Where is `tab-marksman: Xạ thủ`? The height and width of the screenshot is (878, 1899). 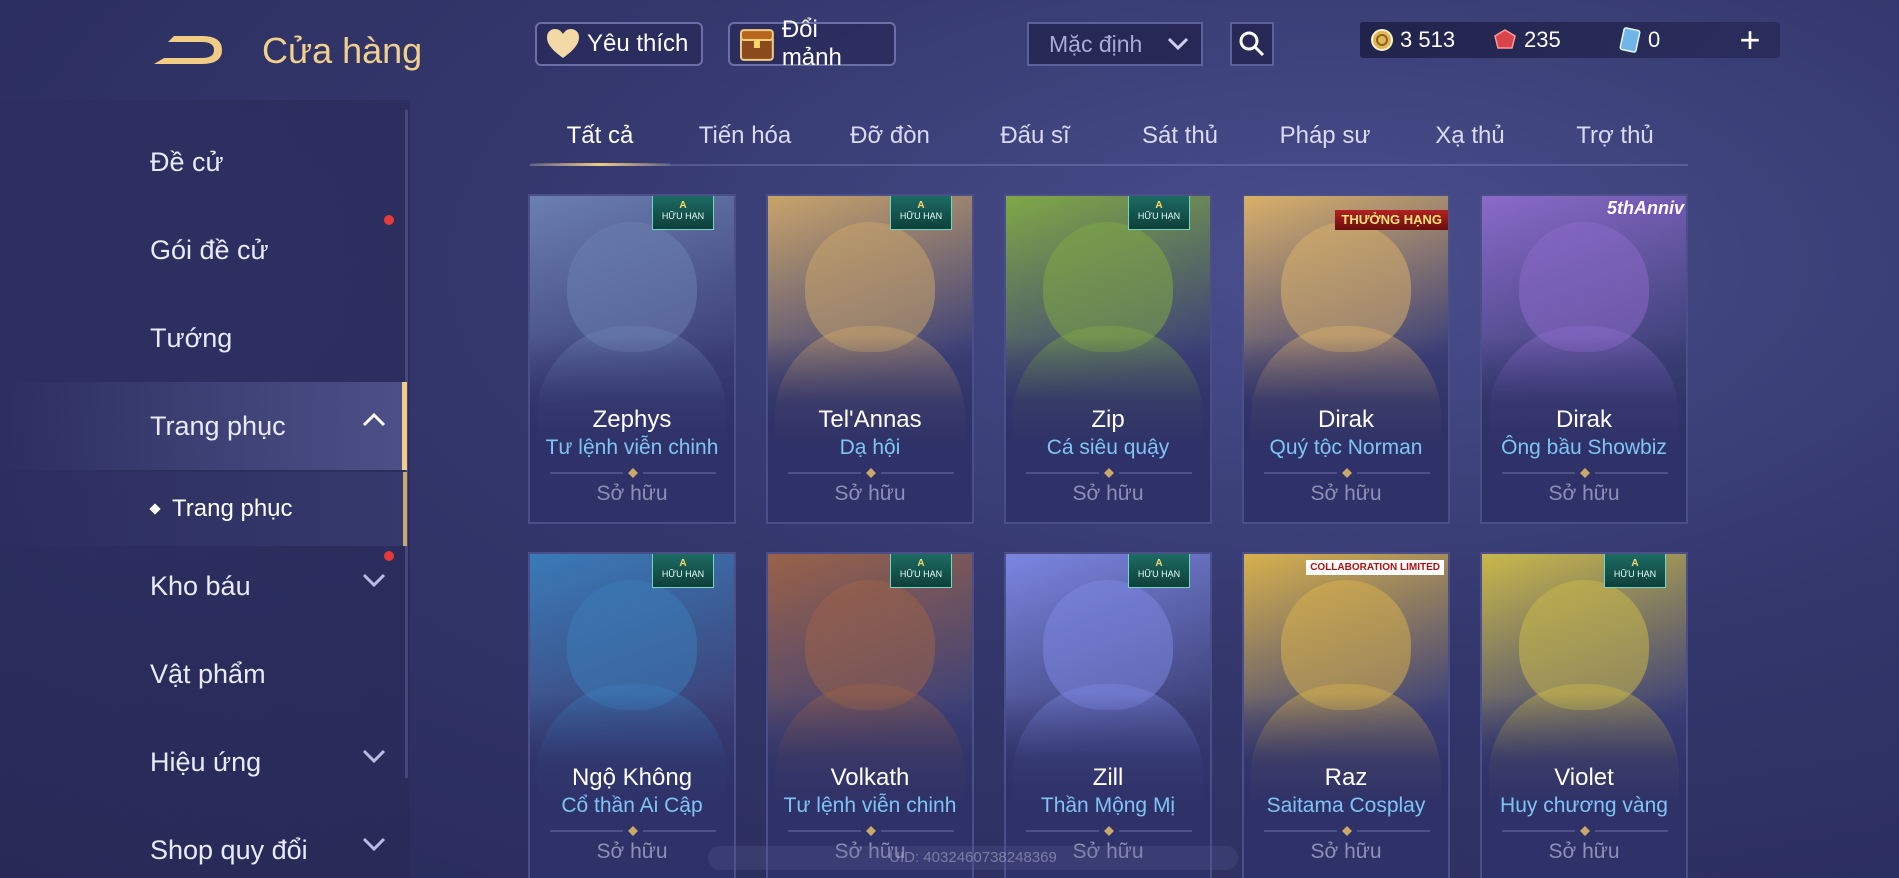 tab-marksman: Xạ thủ is located at coordinates (1470, 138).